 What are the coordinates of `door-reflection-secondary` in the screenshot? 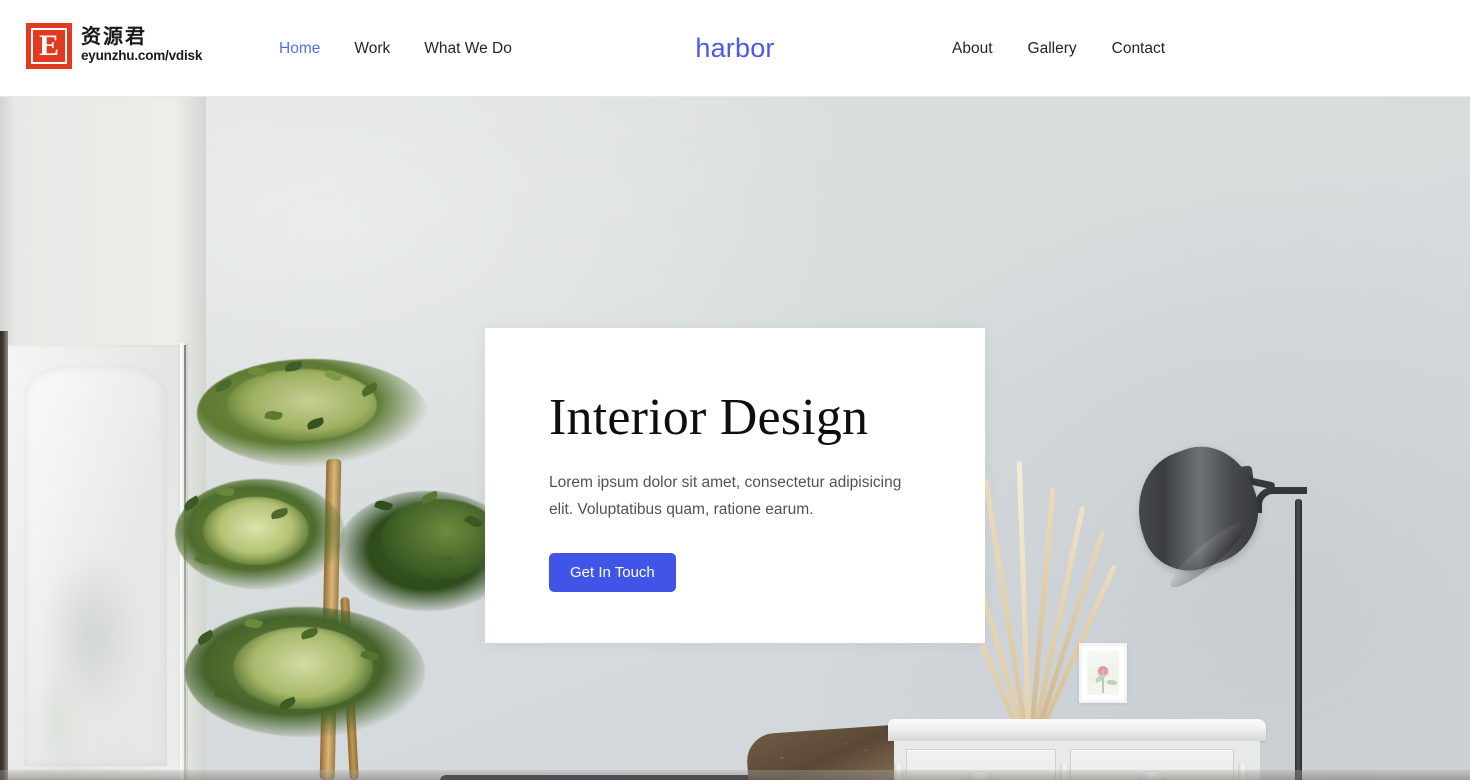 It's located at (58, 712).